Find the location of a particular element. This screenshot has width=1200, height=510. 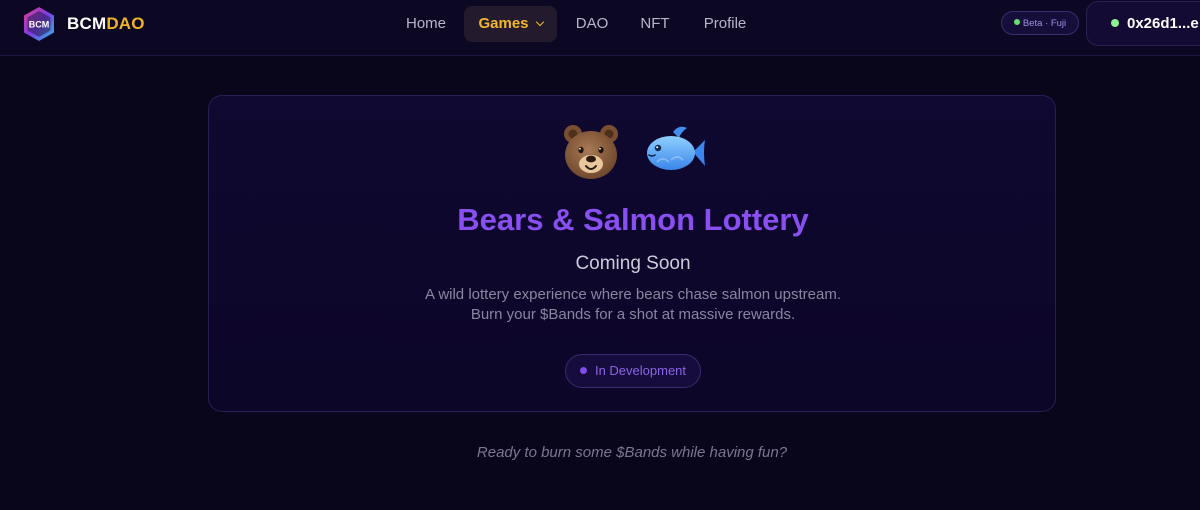

brand-name-part2: DAO is located at coordinates (125, 23).